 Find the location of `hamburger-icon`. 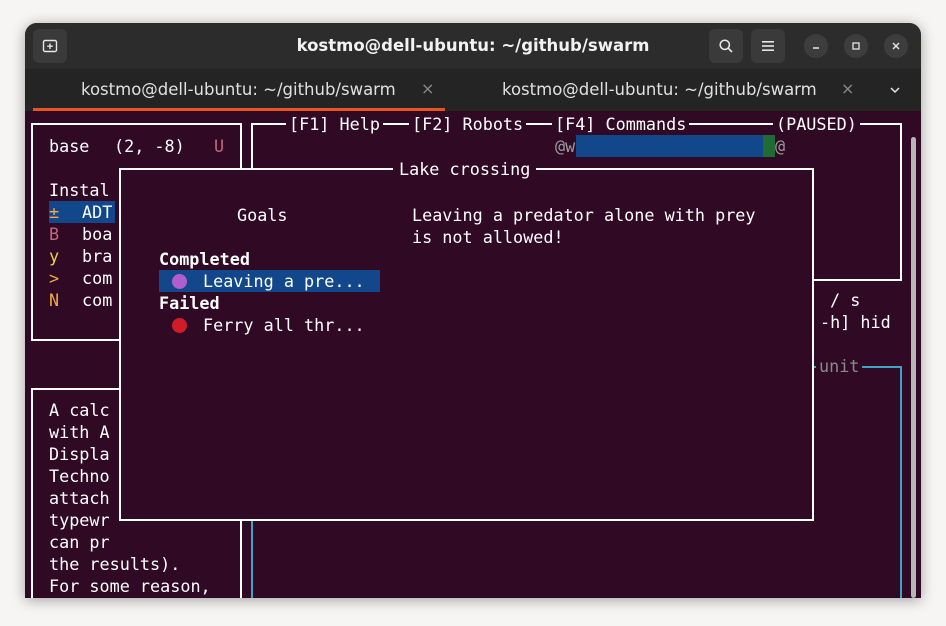

hamburger-icon is located at coordinates (768, 46).